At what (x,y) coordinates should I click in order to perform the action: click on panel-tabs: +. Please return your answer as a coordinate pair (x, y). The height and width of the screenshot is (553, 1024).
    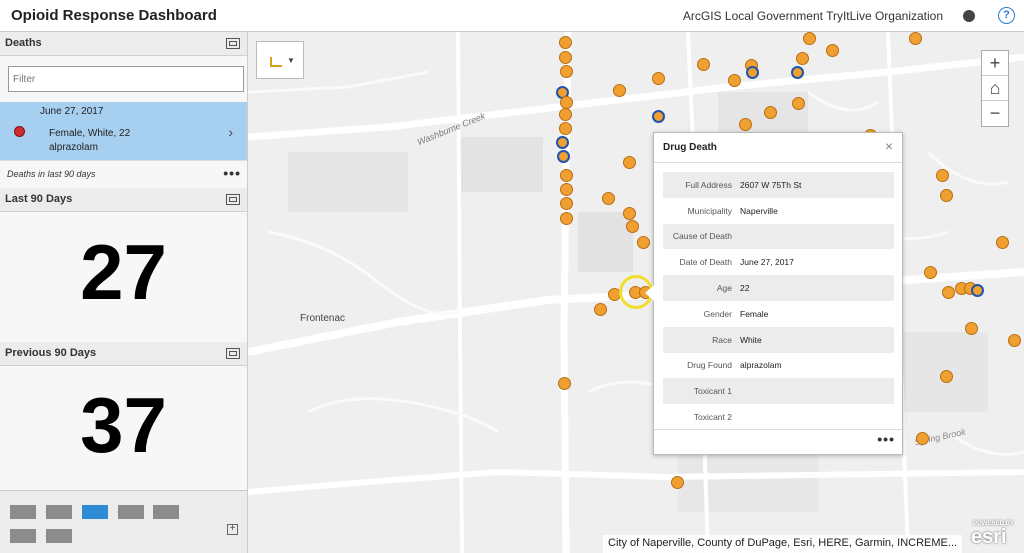
    Looking at the image, I should click on (123, 521).